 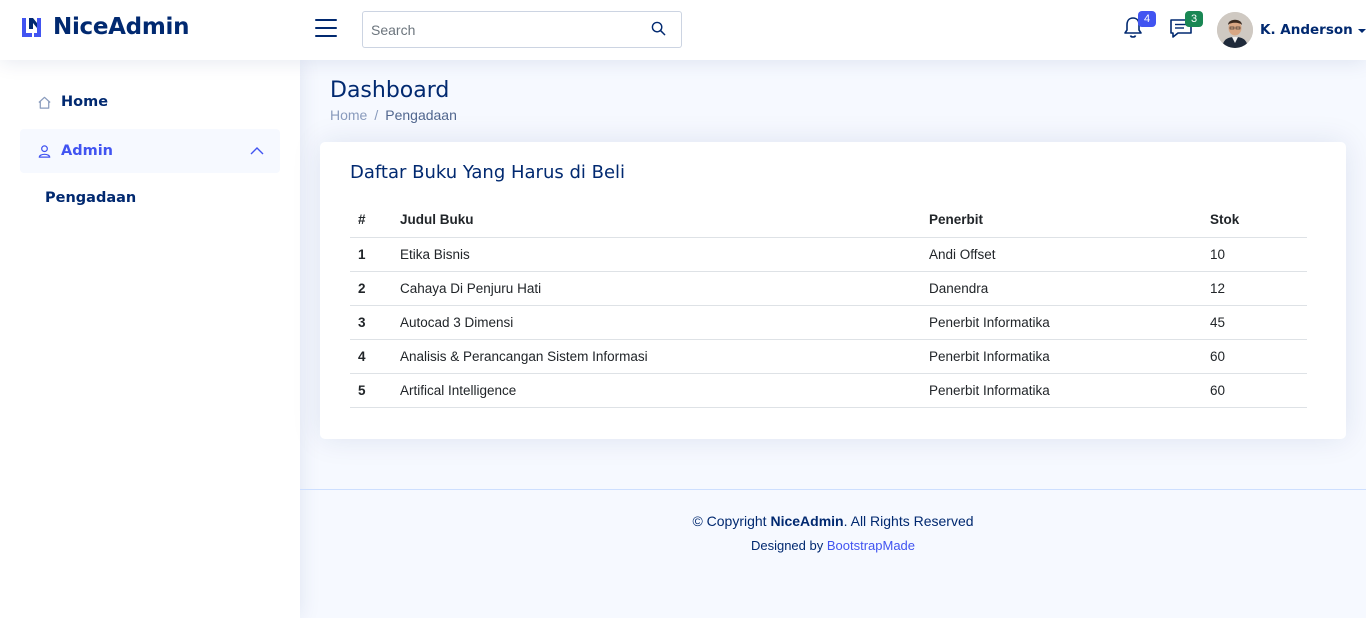 What do you see at coordinates (1254, 220) in the screenshot?
I see `column-header-stock: Stok` at bounding box center [1254, 220].